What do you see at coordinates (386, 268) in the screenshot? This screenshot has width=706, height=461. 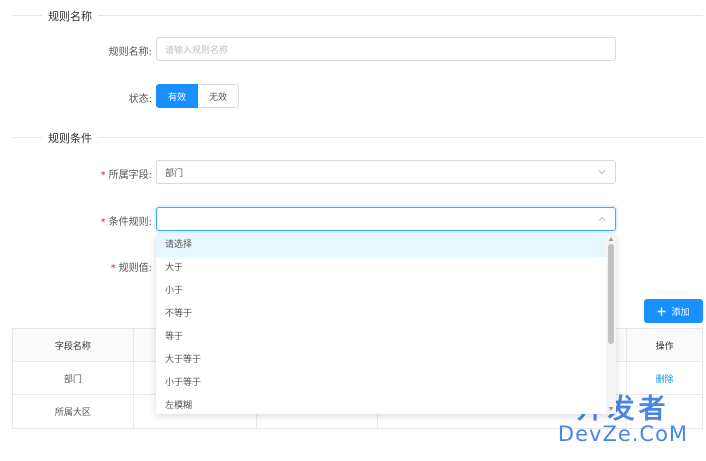 I see `dropdown-option: 大于` at bounding box center [386, 268].